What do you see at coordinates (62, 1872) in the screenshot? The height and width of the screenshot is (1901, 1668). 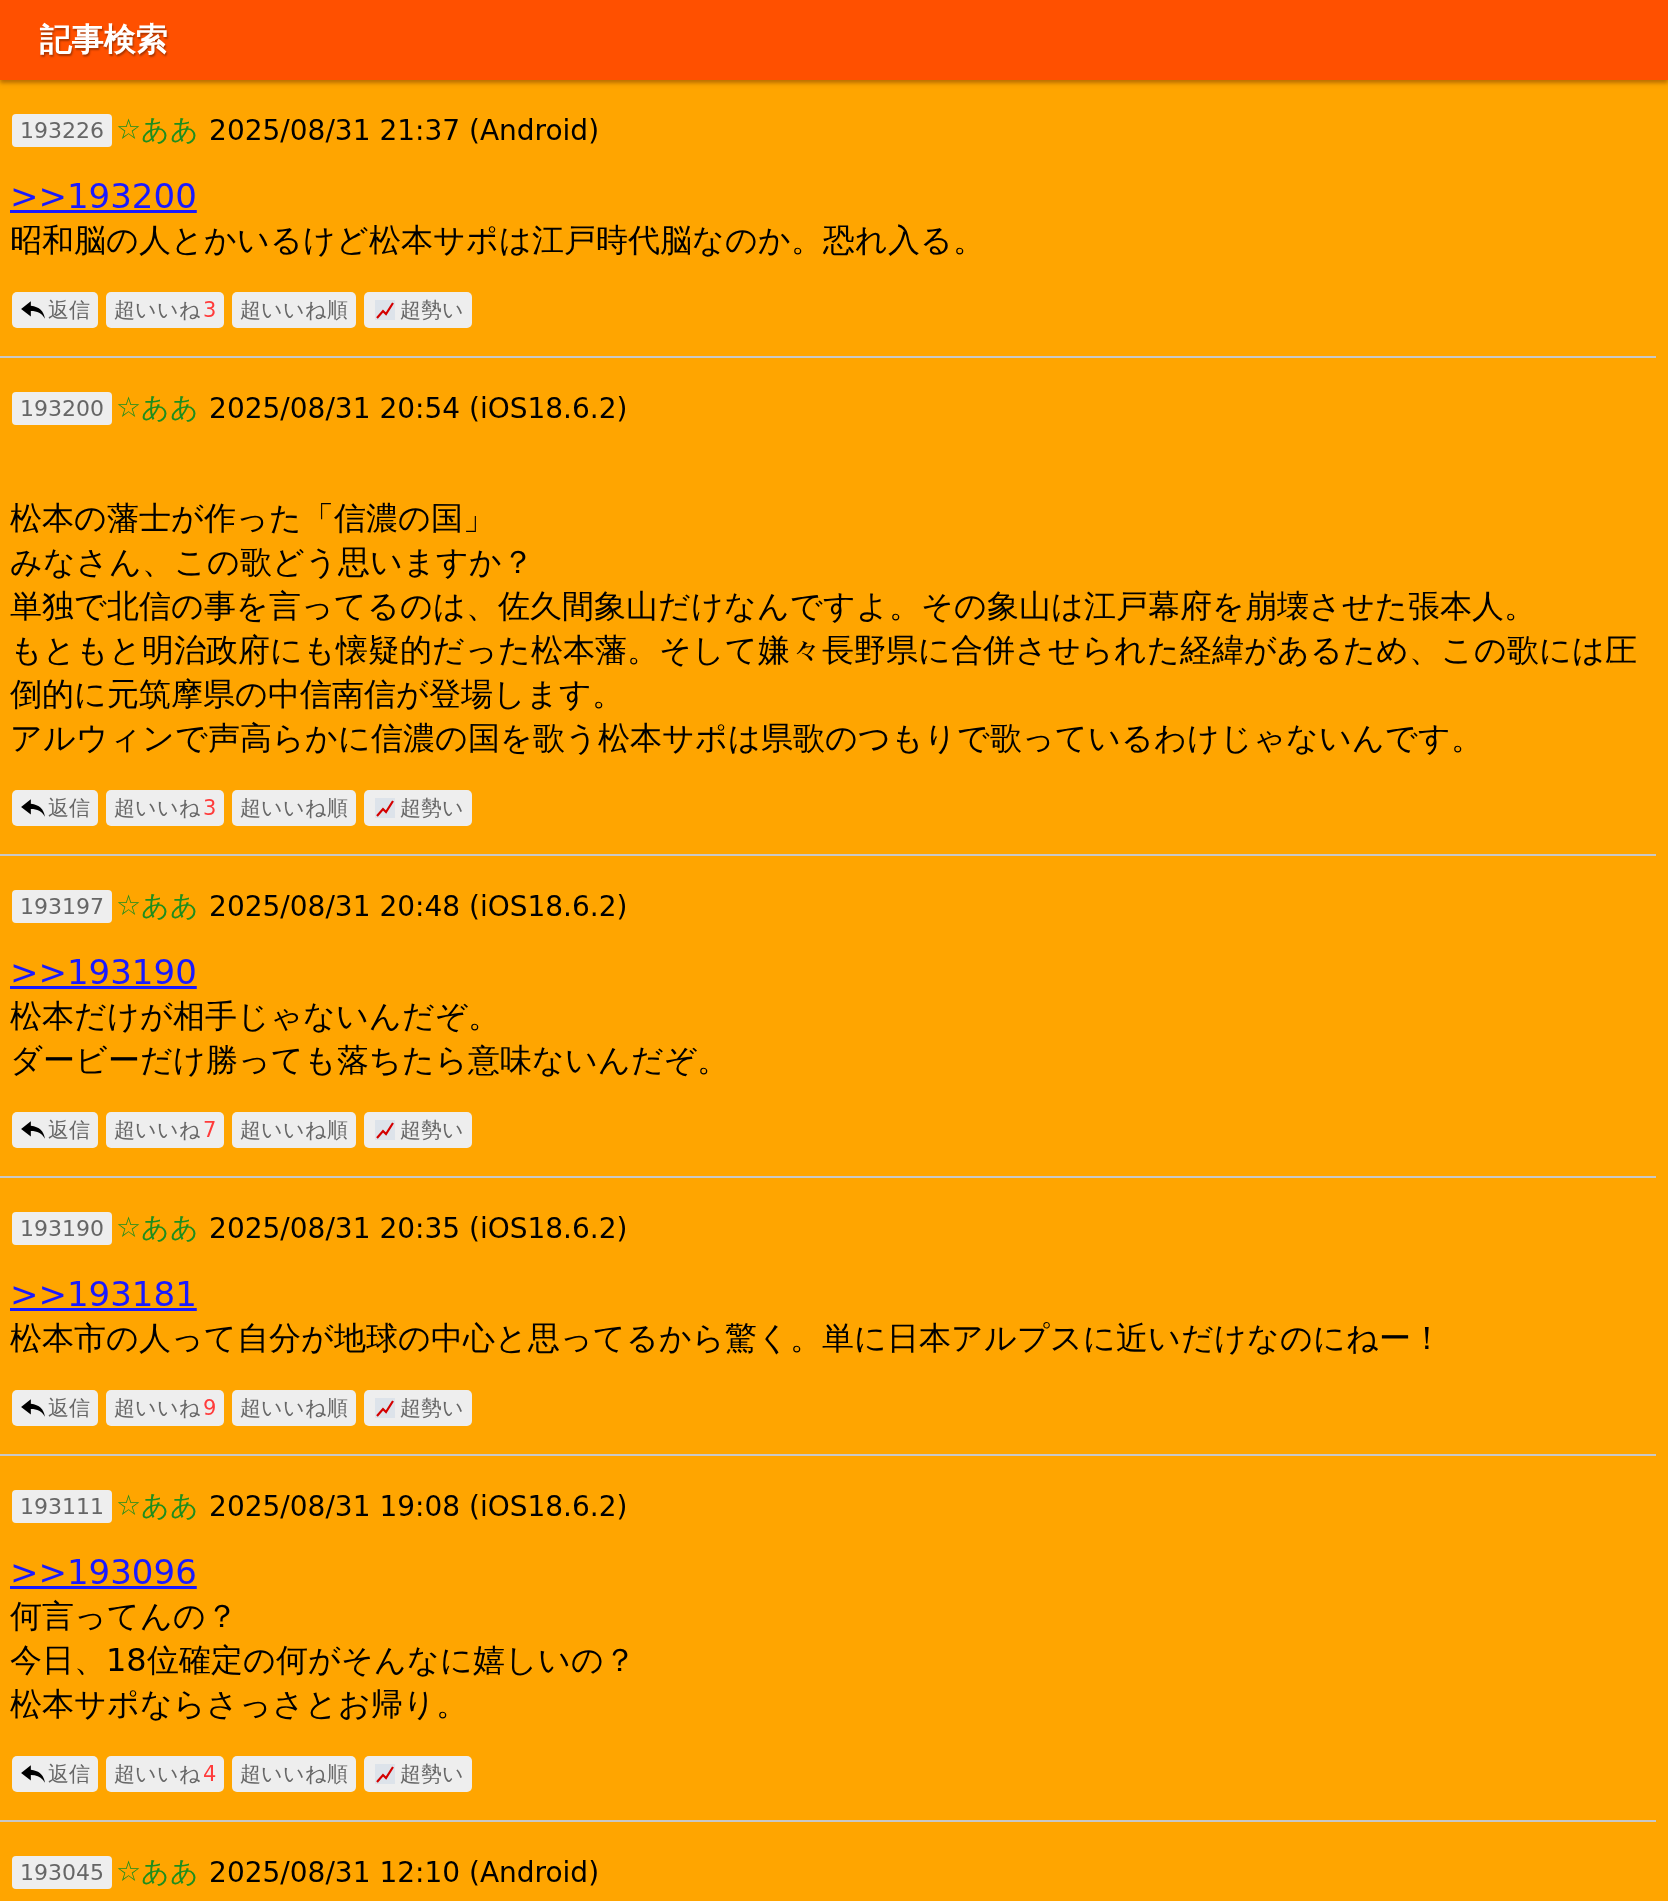 I see `post-number: 193045` at bounding box center [62, 1872].